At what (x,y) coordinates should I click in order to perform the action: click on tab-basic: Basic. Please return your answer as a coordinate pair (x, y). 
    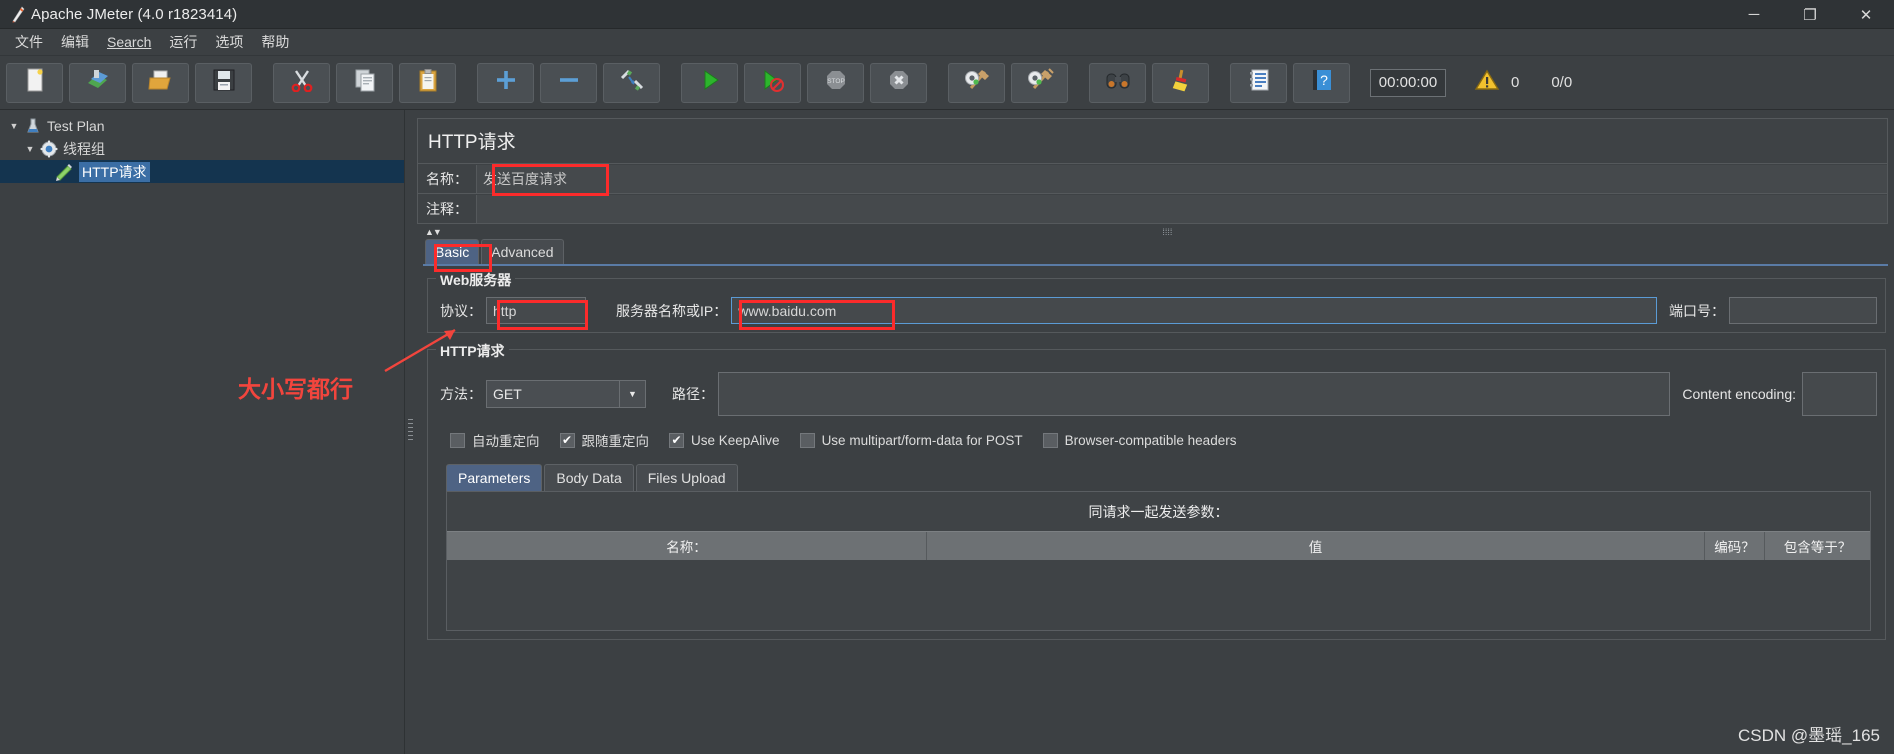
    Looking at the image, I should click on (452, 251).